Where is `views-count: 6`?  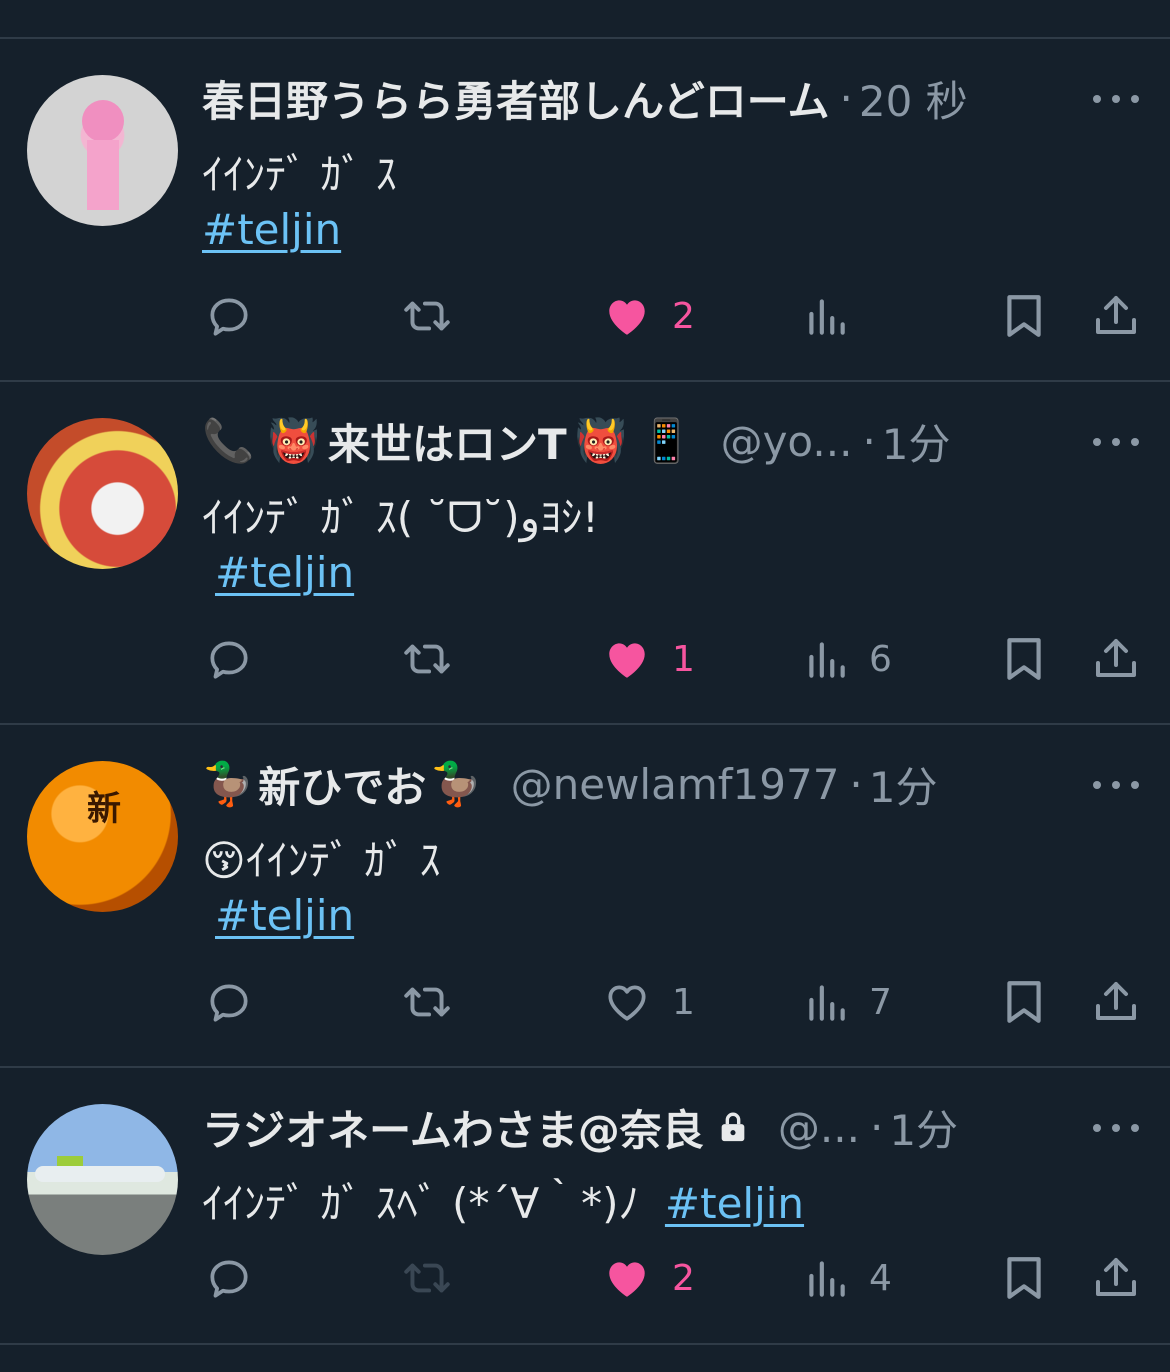
views-count: 6 is located at coordinates (880, 659).